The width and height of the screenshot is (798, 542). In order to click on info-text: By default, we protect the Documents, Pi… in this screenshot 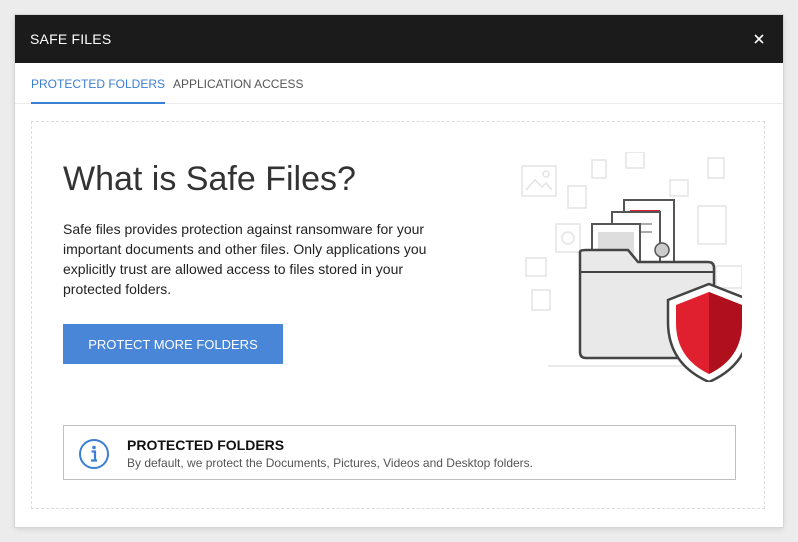, I will do `click(330, 463)`.